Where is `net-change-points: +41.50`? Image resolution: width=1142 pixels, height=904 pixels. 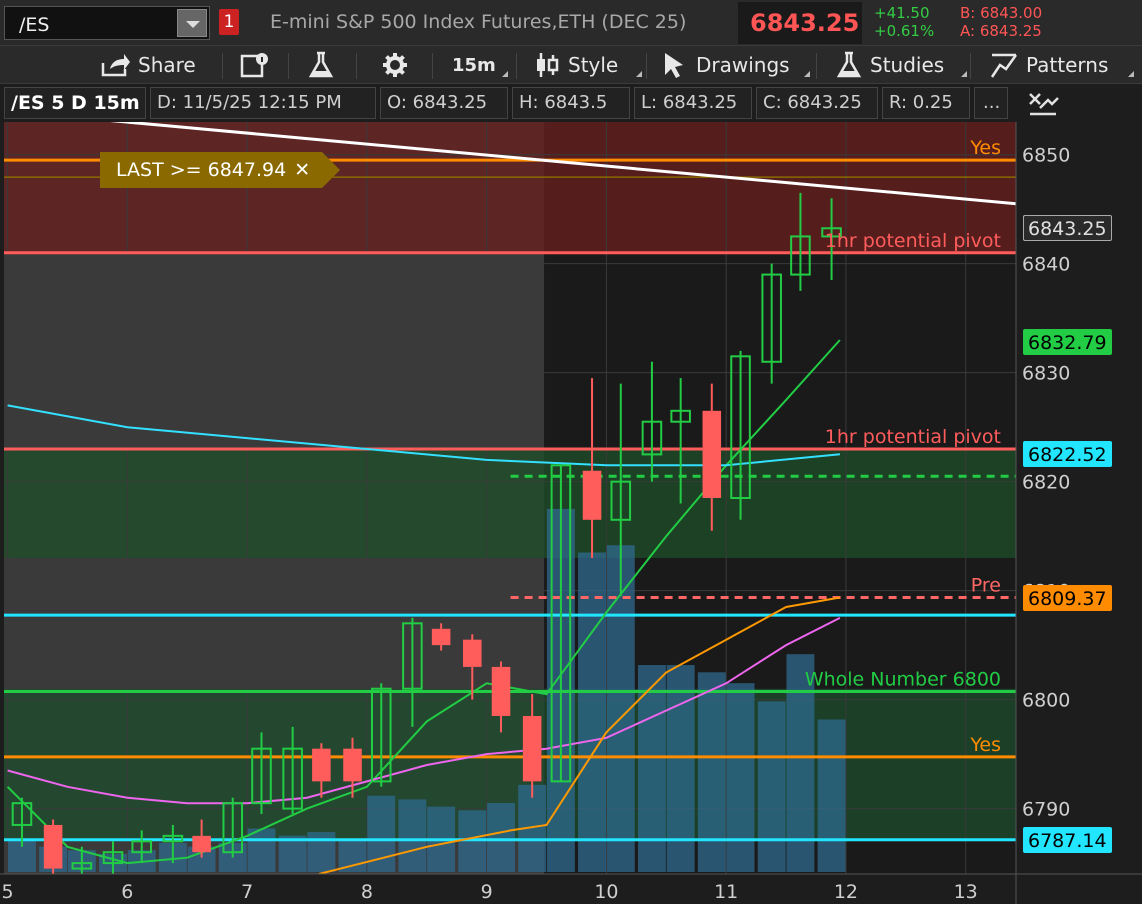
net-change-points: +41.50 is located at coordinates (902, 13).